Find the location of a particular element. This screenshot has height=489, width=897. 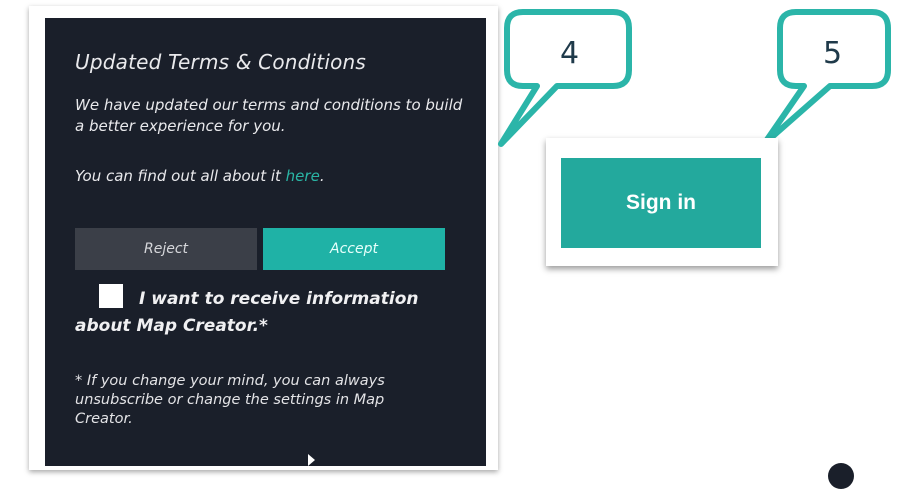

callout-4: 4 is located at coordinates (565, 79).